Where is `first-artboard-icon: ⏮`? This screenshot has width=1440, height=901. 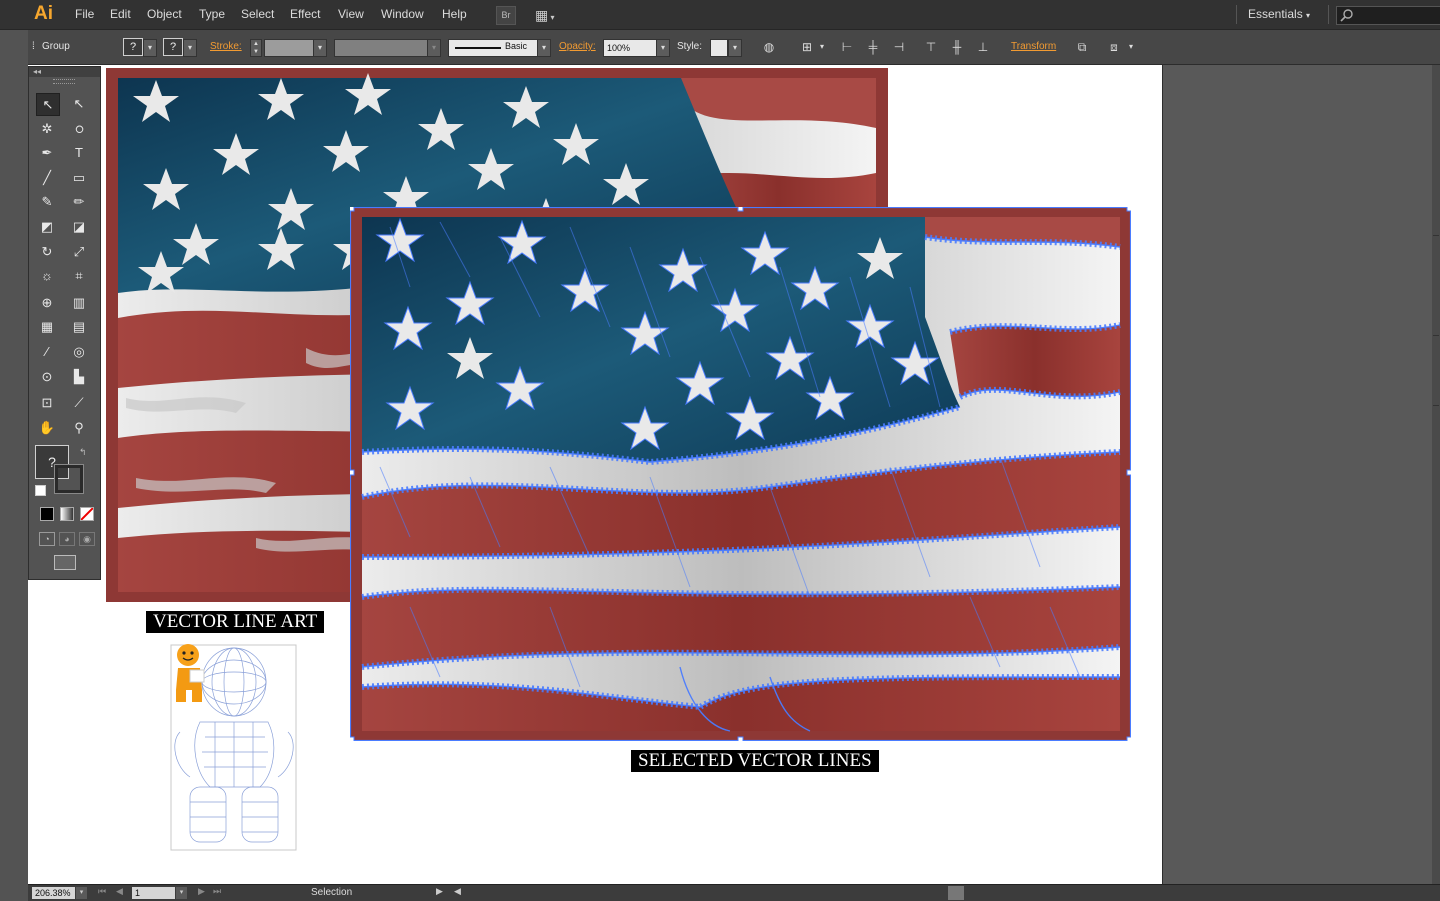 first-artboard-icon: ⏮ is located at coordinates (102, 891).